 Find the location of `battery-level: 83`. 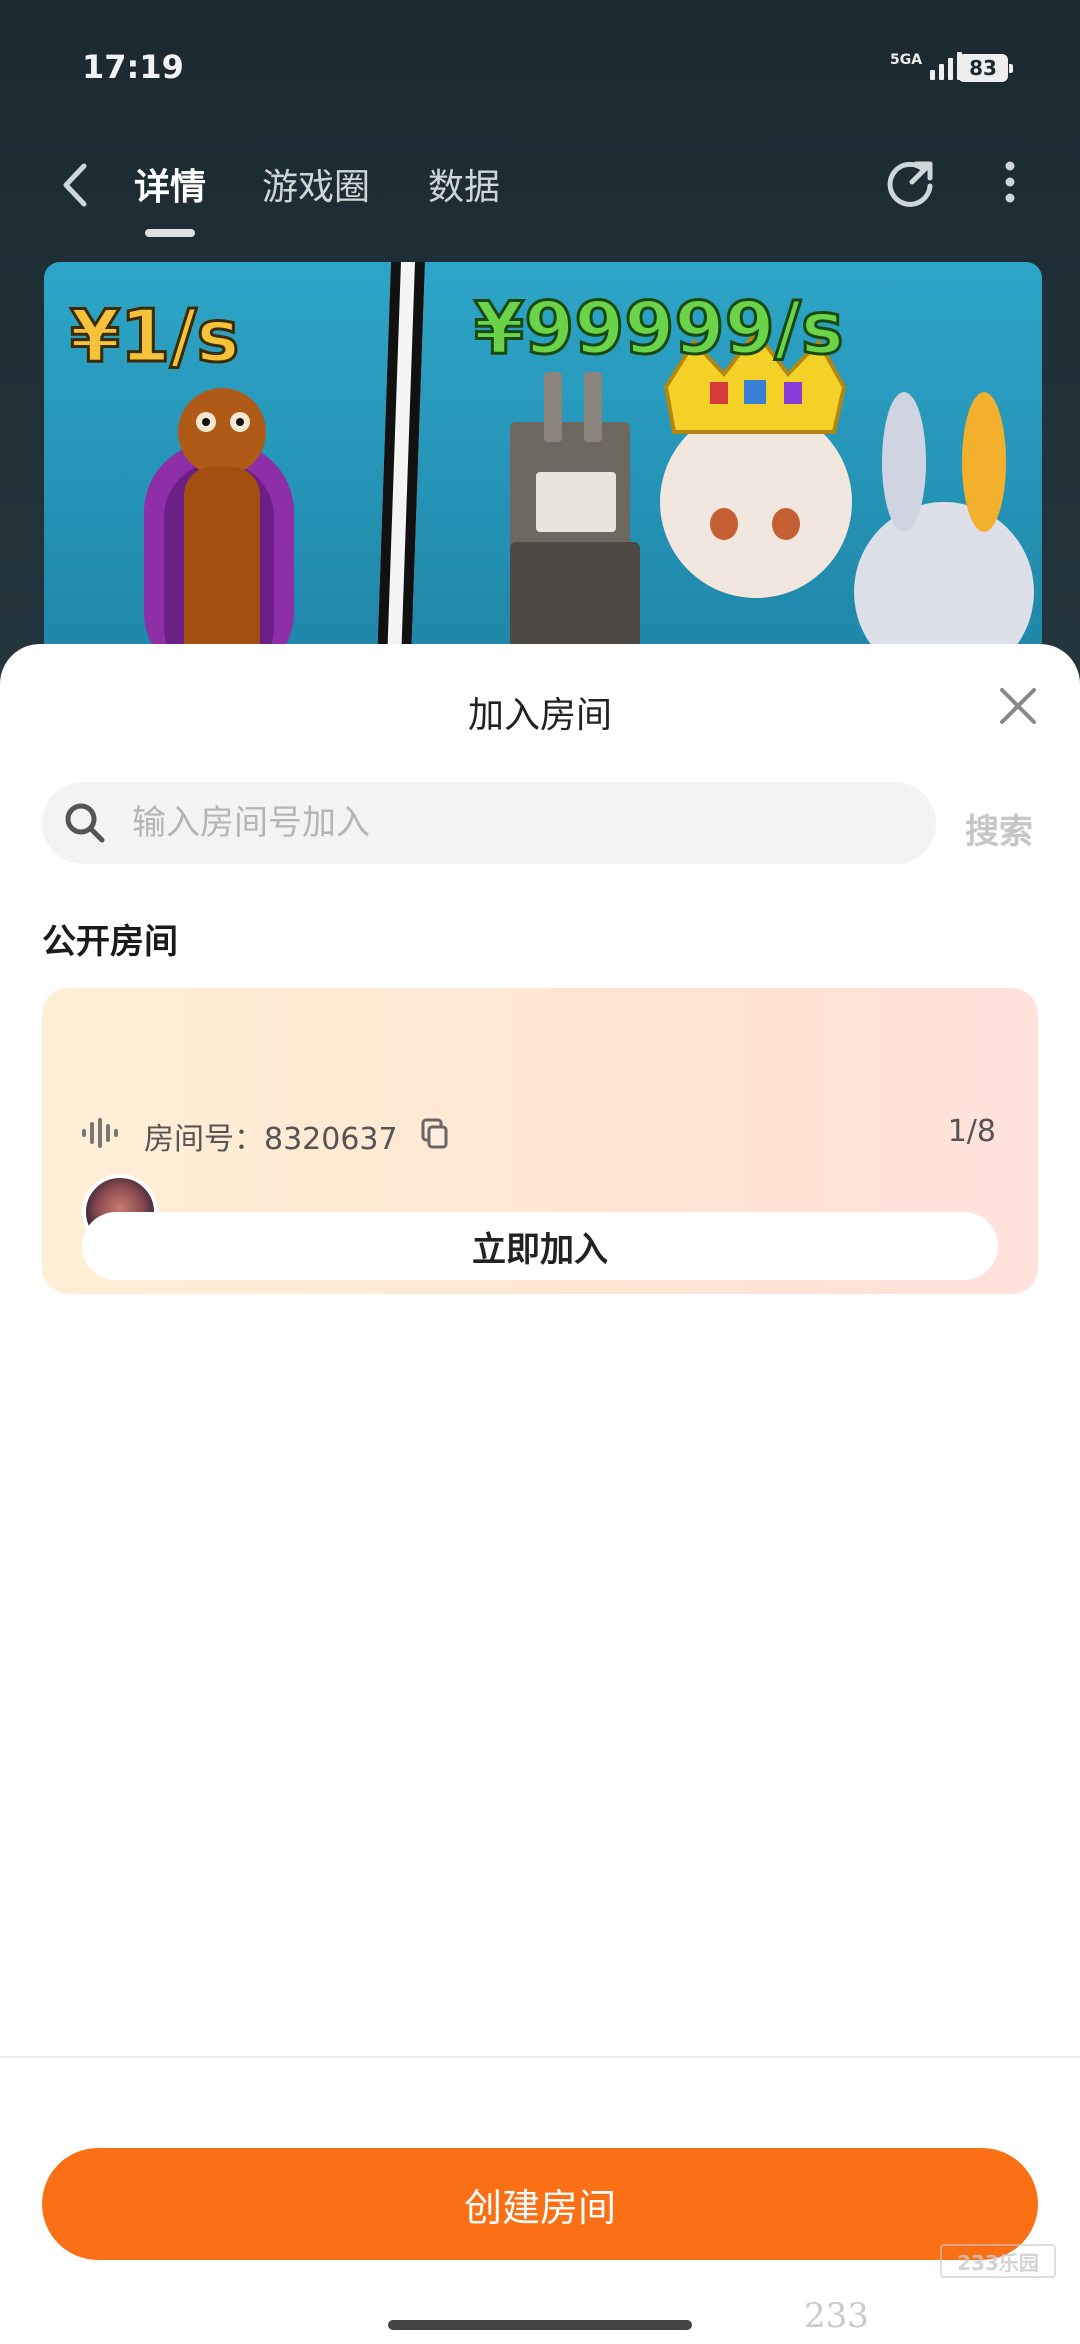

battery-level: 83 is located at coordinates (983, 68).